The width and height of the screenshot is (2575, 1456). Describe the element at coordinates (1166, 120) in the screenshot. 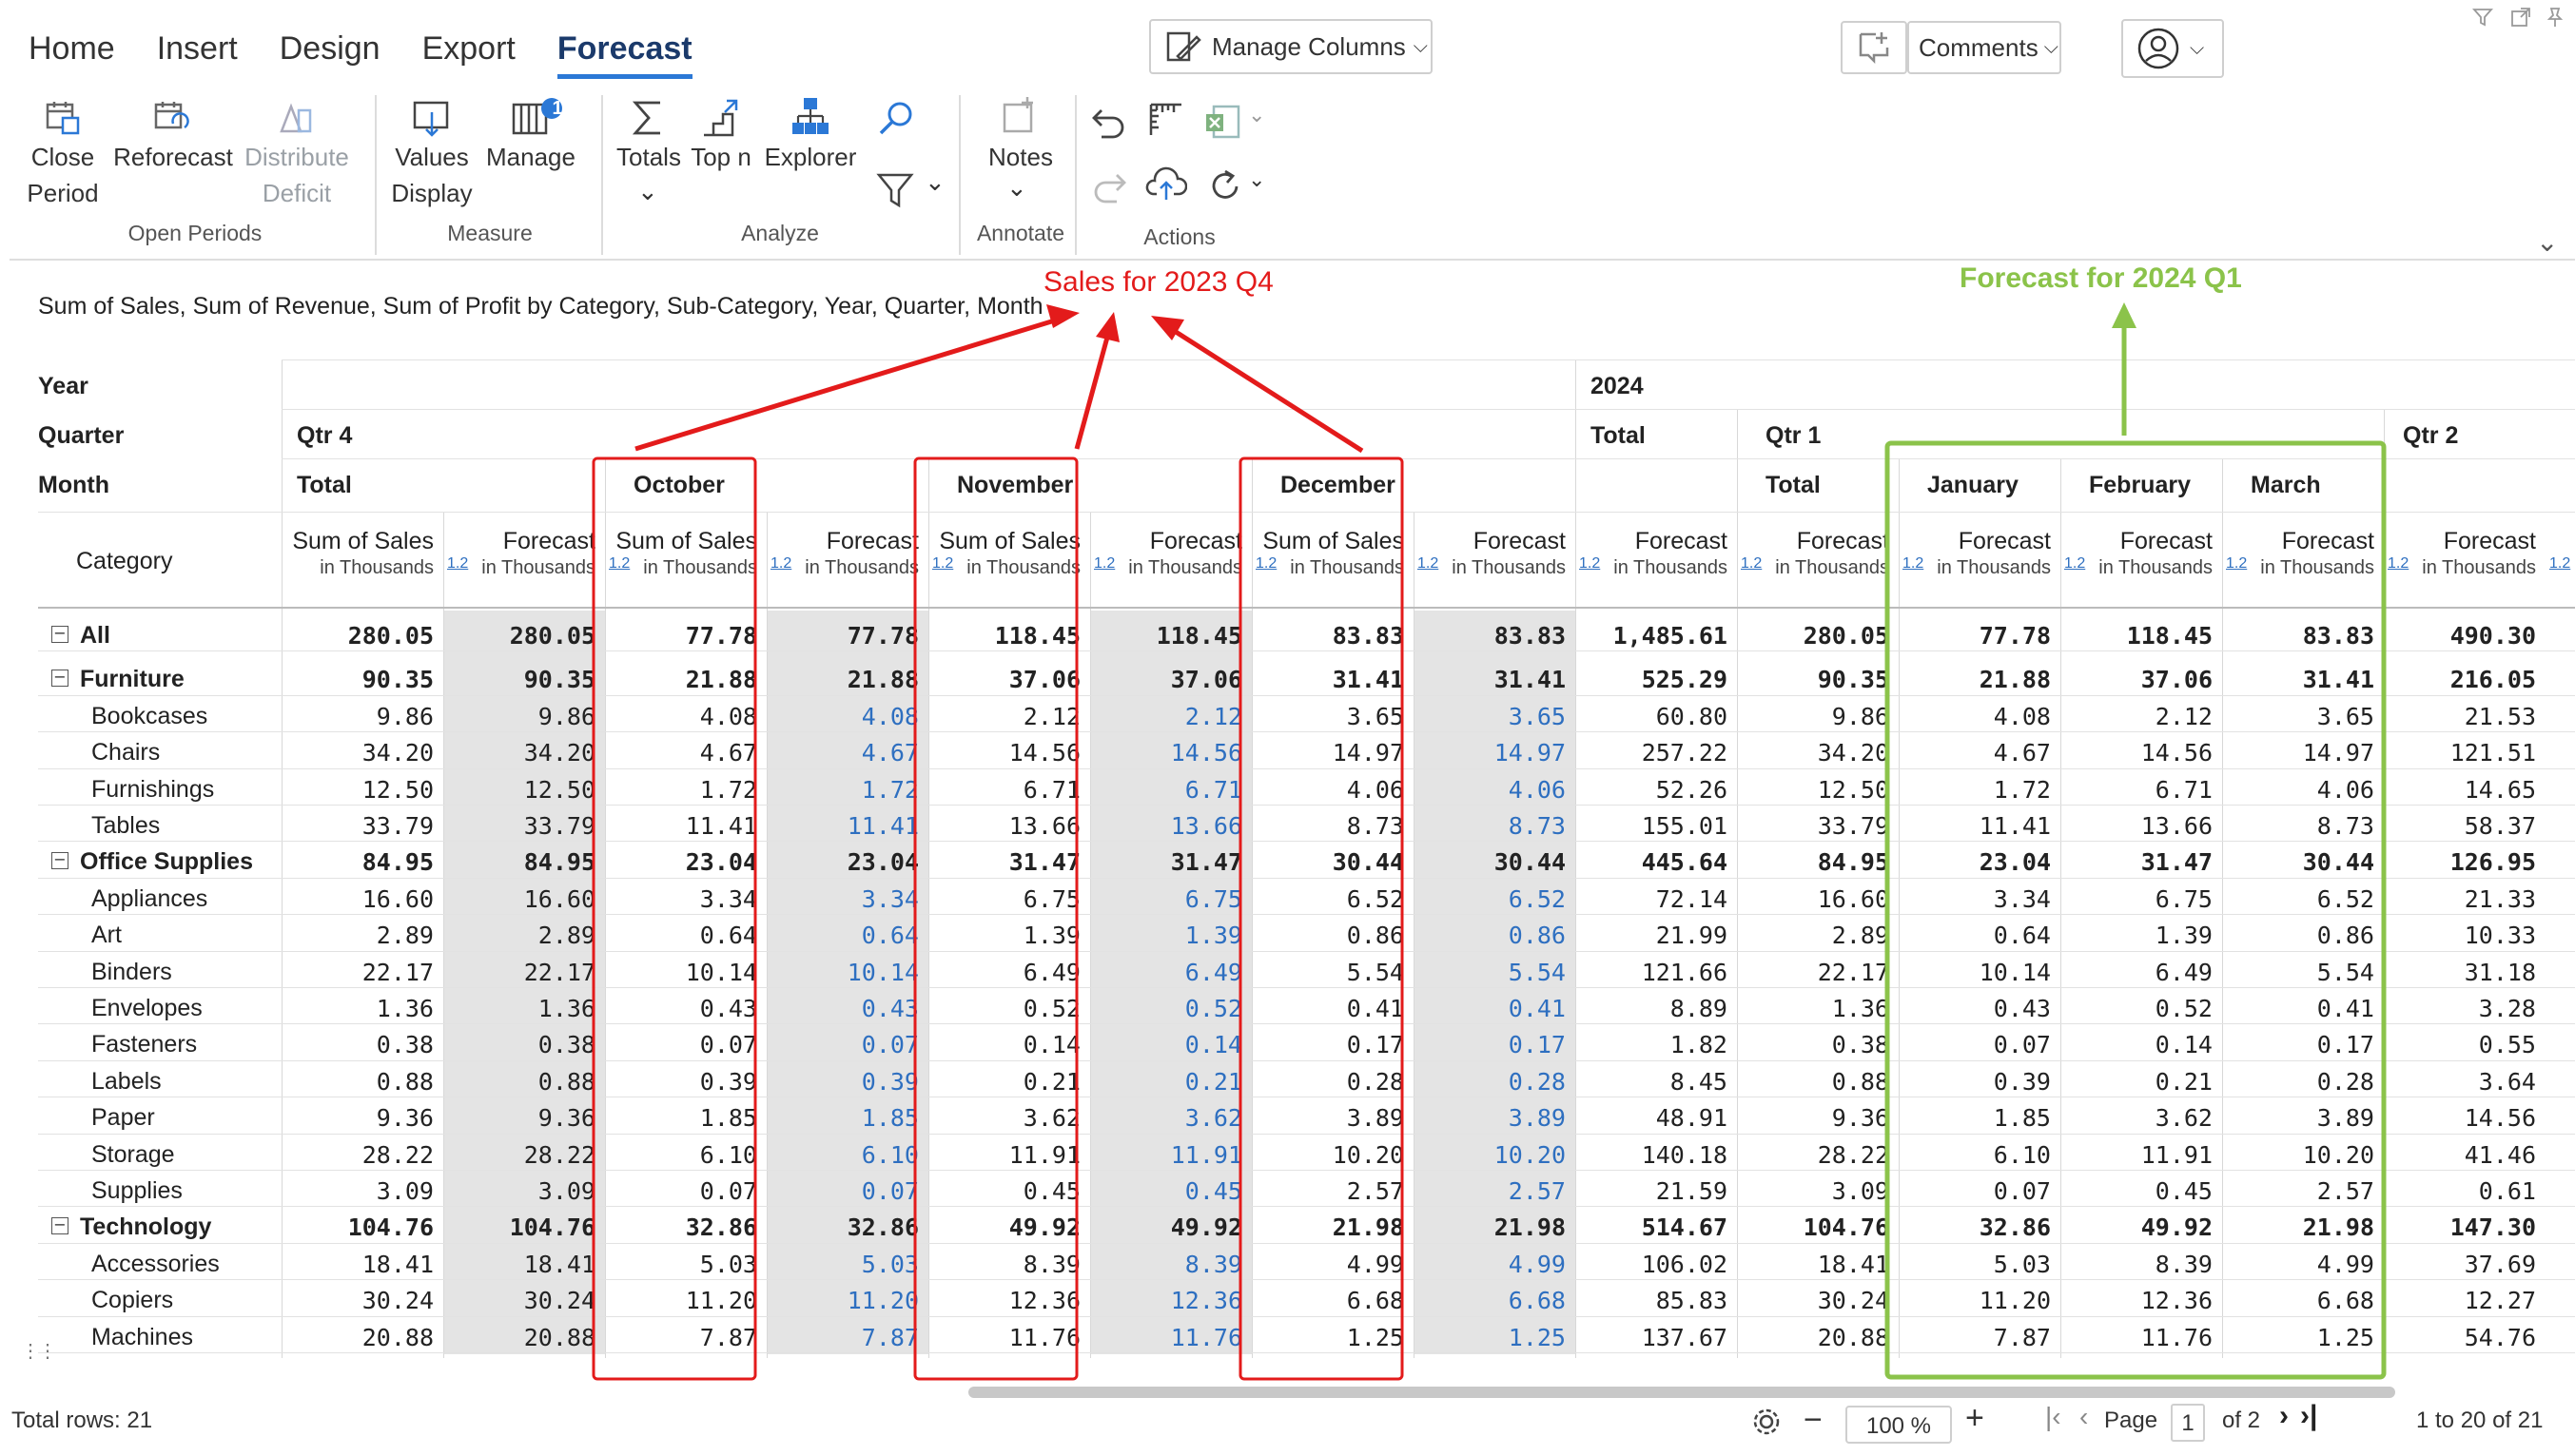

I see `ruler-icon` at that location.